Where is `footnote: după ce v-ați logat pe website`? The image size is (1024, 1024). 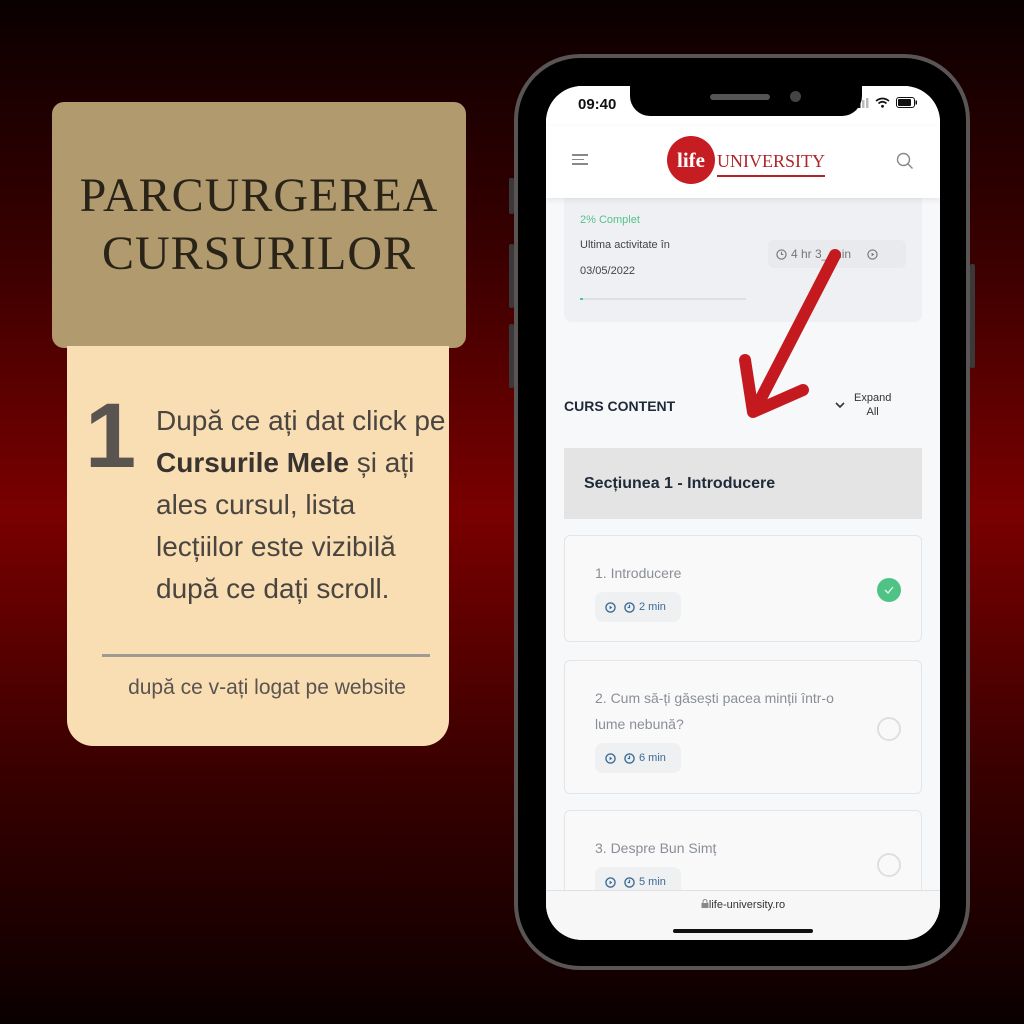 footnote: după ce v-ați logat pe website is located at coordinates (267, 687).